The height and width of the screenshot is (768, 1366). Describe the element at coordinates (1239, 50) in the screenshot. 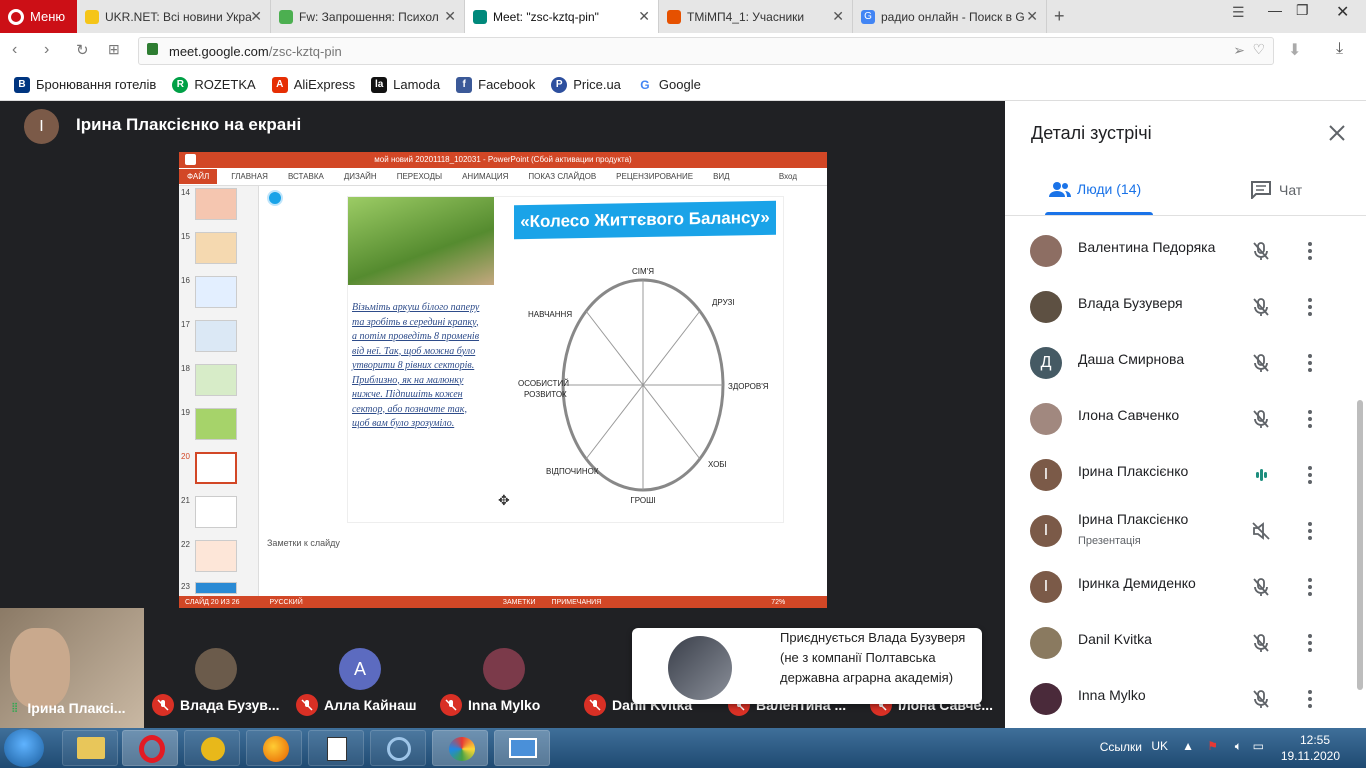

I see `send-icon: ➢` at that location.